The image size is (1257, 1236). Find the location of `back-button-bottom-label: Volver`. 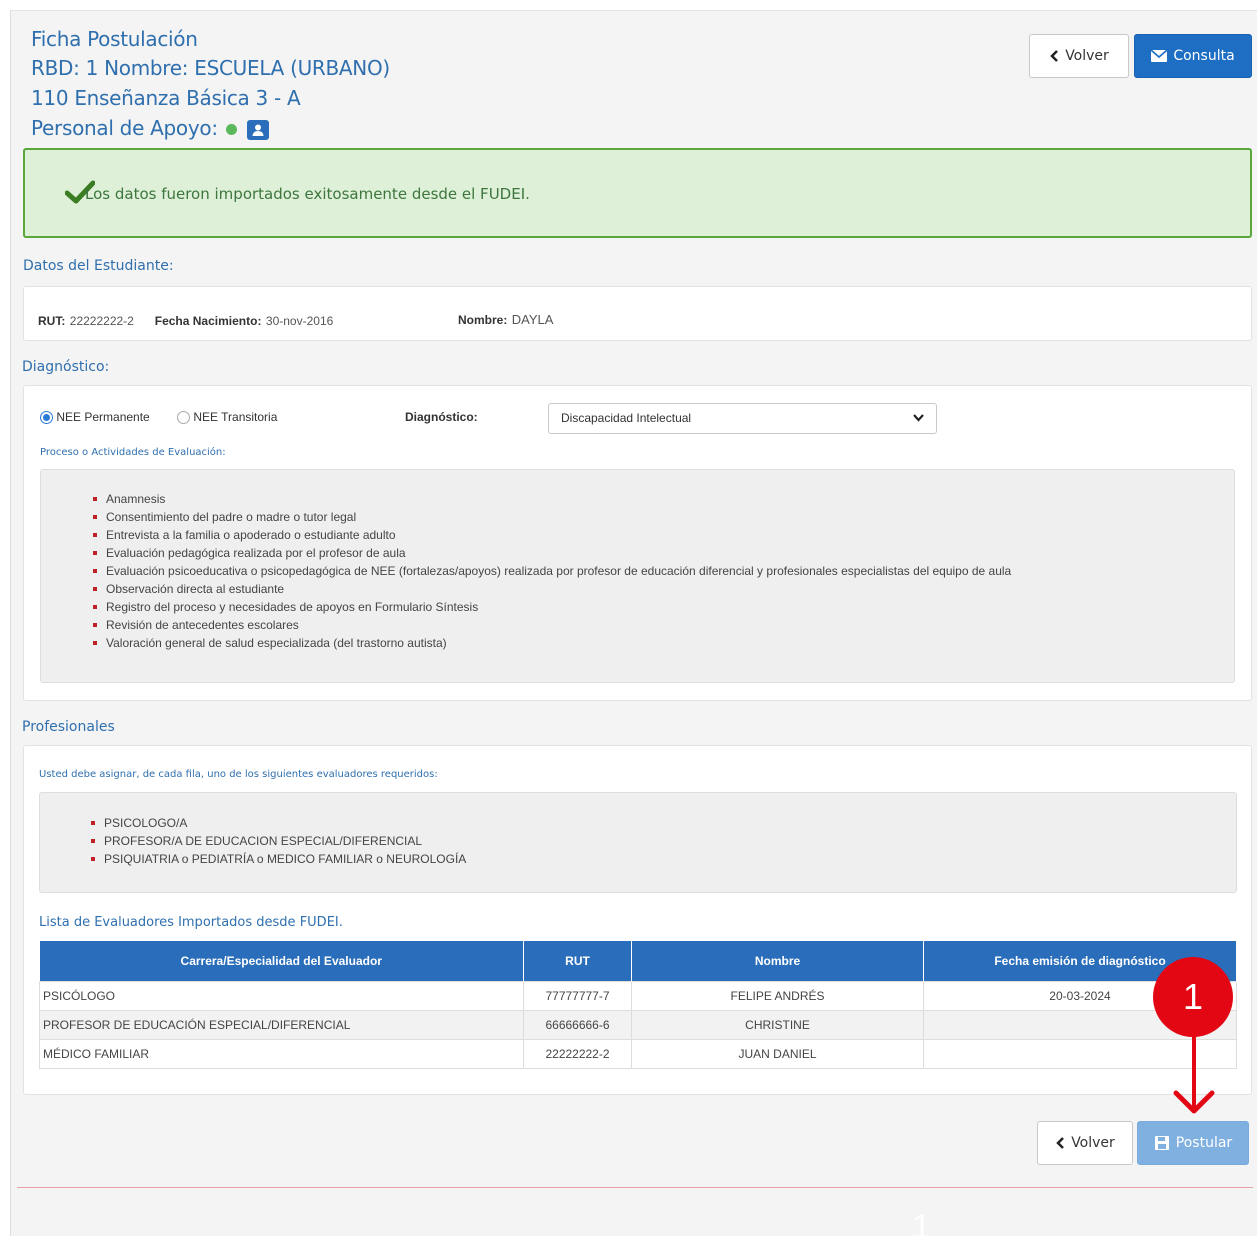

back-button-bottom-label: Volver is located at coordinates (1093, 1143).